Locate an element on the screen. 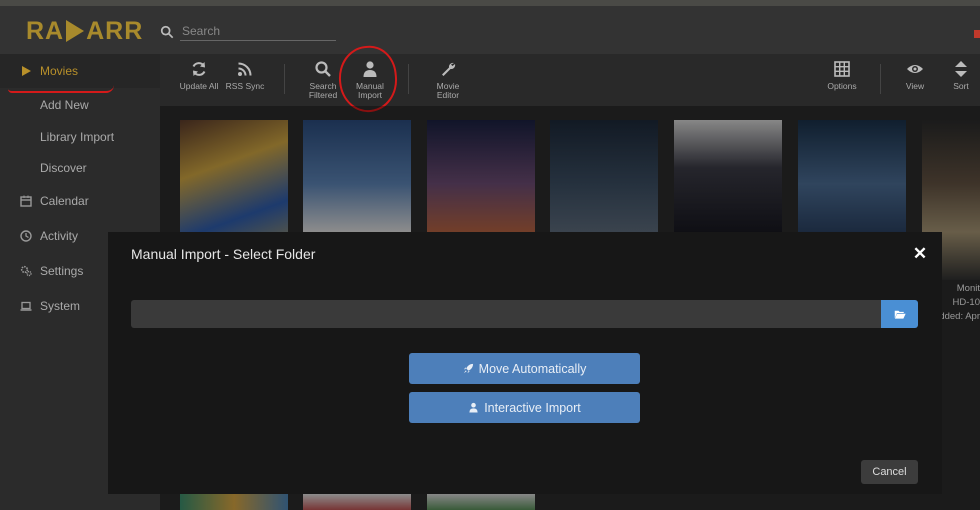 This screenshot has width=980, height=510. move-automatically-button: Move Automatically is located at coordinates (524, 368).